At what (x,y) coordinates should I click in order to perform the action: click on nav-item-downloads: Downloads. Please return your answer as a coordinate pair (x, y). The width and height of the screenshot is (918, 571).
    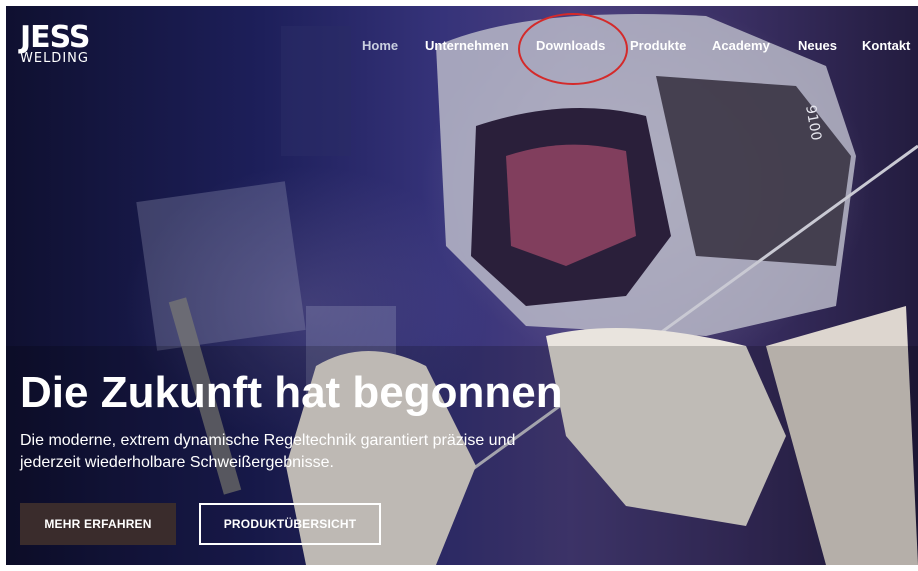
    Looking at the image, I should click on (570, 45).